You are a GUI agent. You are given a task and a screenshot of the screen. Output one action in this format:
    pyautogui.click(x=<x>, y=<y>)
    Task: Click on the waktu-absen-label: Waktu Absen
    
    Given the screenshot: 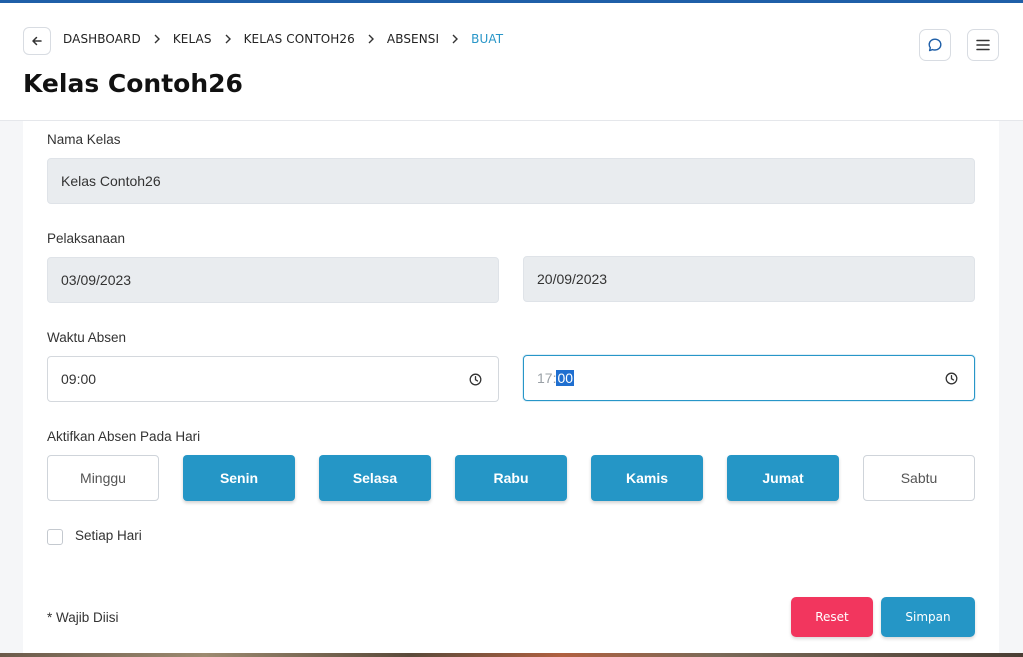 What is the action you would take?
    pyautogui.click(x=87, y=337)
    